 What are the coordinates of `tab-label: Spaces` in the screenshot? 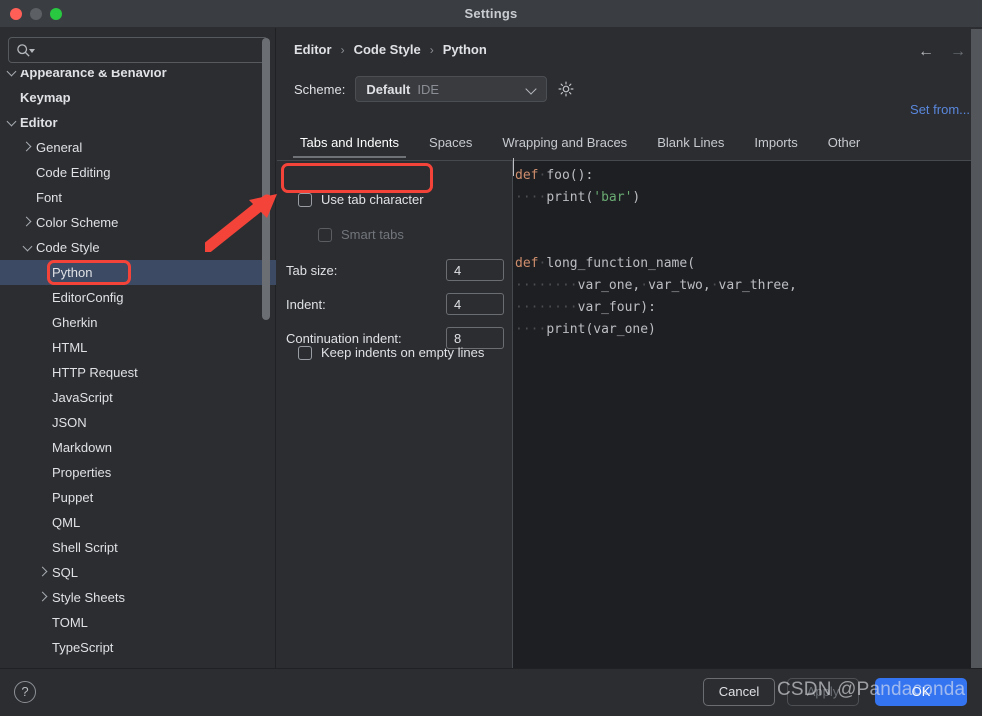 It's located at (451, 142).